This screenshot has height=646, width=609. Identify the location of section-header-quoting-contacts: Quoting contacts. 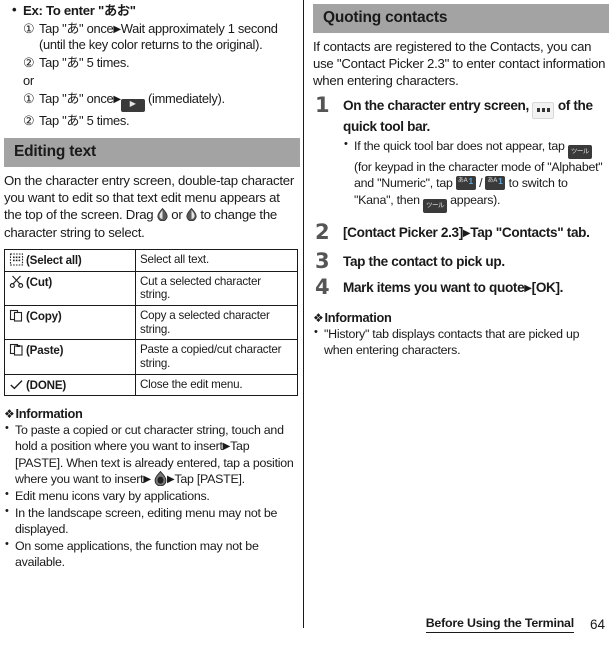
(461, 18).